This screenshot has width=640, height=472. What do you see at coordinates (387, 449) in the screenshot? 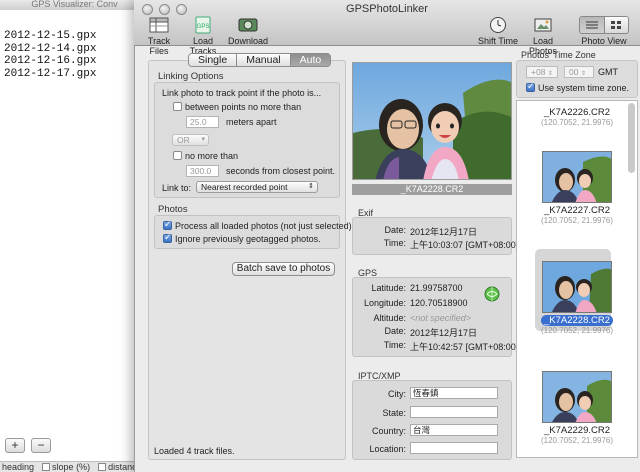
I see `location-label: Location:` at bounding box center [387, 449].